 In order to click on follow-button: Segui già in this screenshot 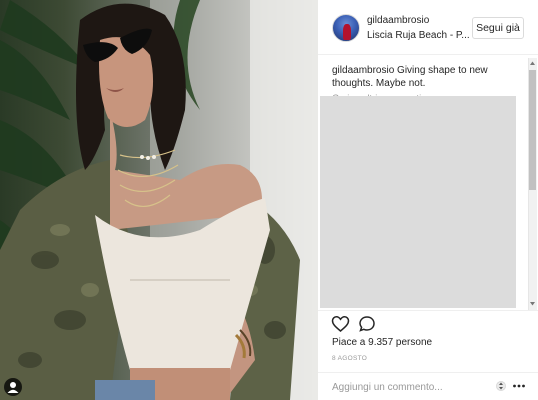, I will do `click(498, 28)`.